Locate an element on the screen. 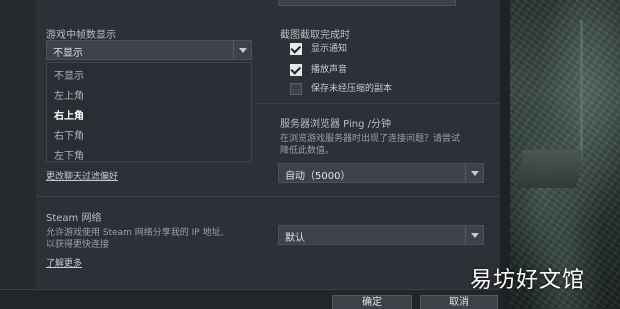 This screenshot has width=620, height=309. fps-option: 左下角 is located at coordinates (149, 153).